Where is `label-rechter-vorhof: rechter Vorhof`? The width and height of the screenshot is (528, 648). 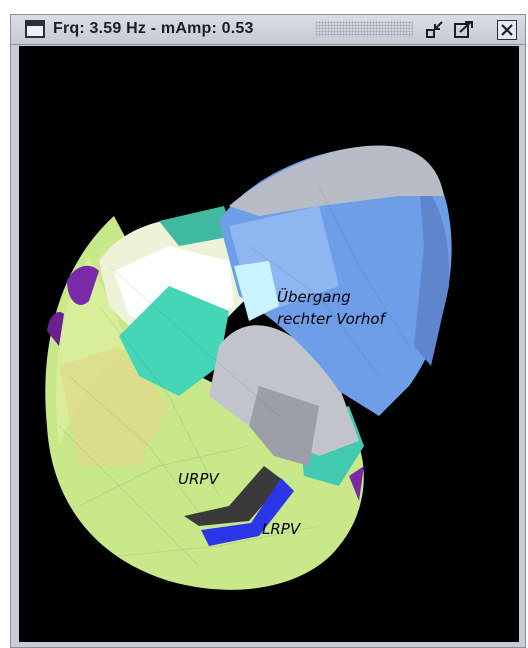 label-rechter-vorhof: rechter Vorhof is located at coordinates (331, 319).